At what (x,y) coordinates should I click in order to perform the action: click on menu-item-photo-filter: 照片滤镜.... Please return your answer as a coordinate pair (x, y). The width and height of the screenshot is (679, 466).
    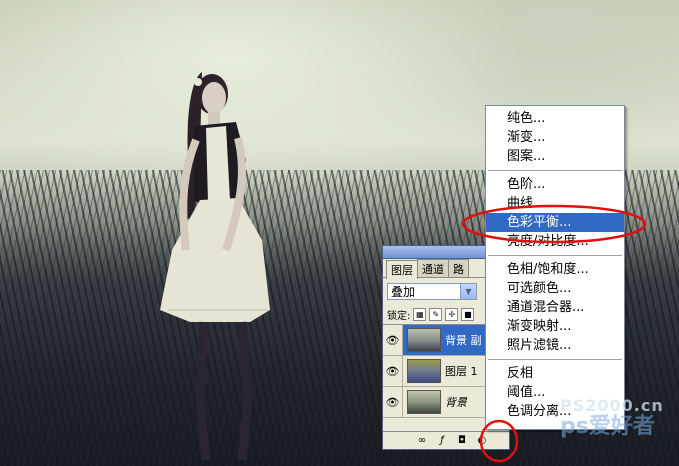
    Looking at the image, I should click on (555, 345).